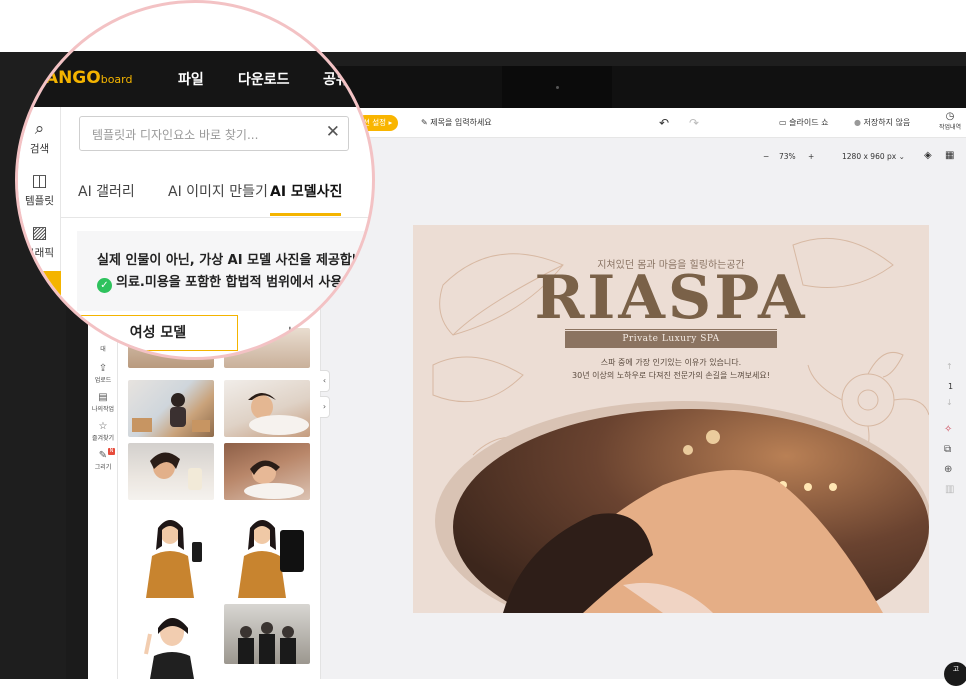 This screenshot has width=966, height=686. I want to click on panel-collapse-handle: ‹, so click(325, 381).